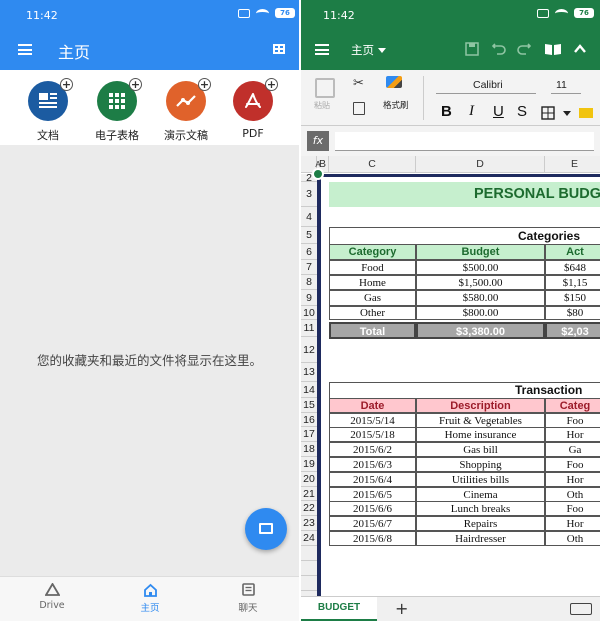 Image resolution: width=600 pixels, height=621 pixels. Describe the element at coordinates (309, 235) in the screenshot. I see `row-header: 5` at that location.